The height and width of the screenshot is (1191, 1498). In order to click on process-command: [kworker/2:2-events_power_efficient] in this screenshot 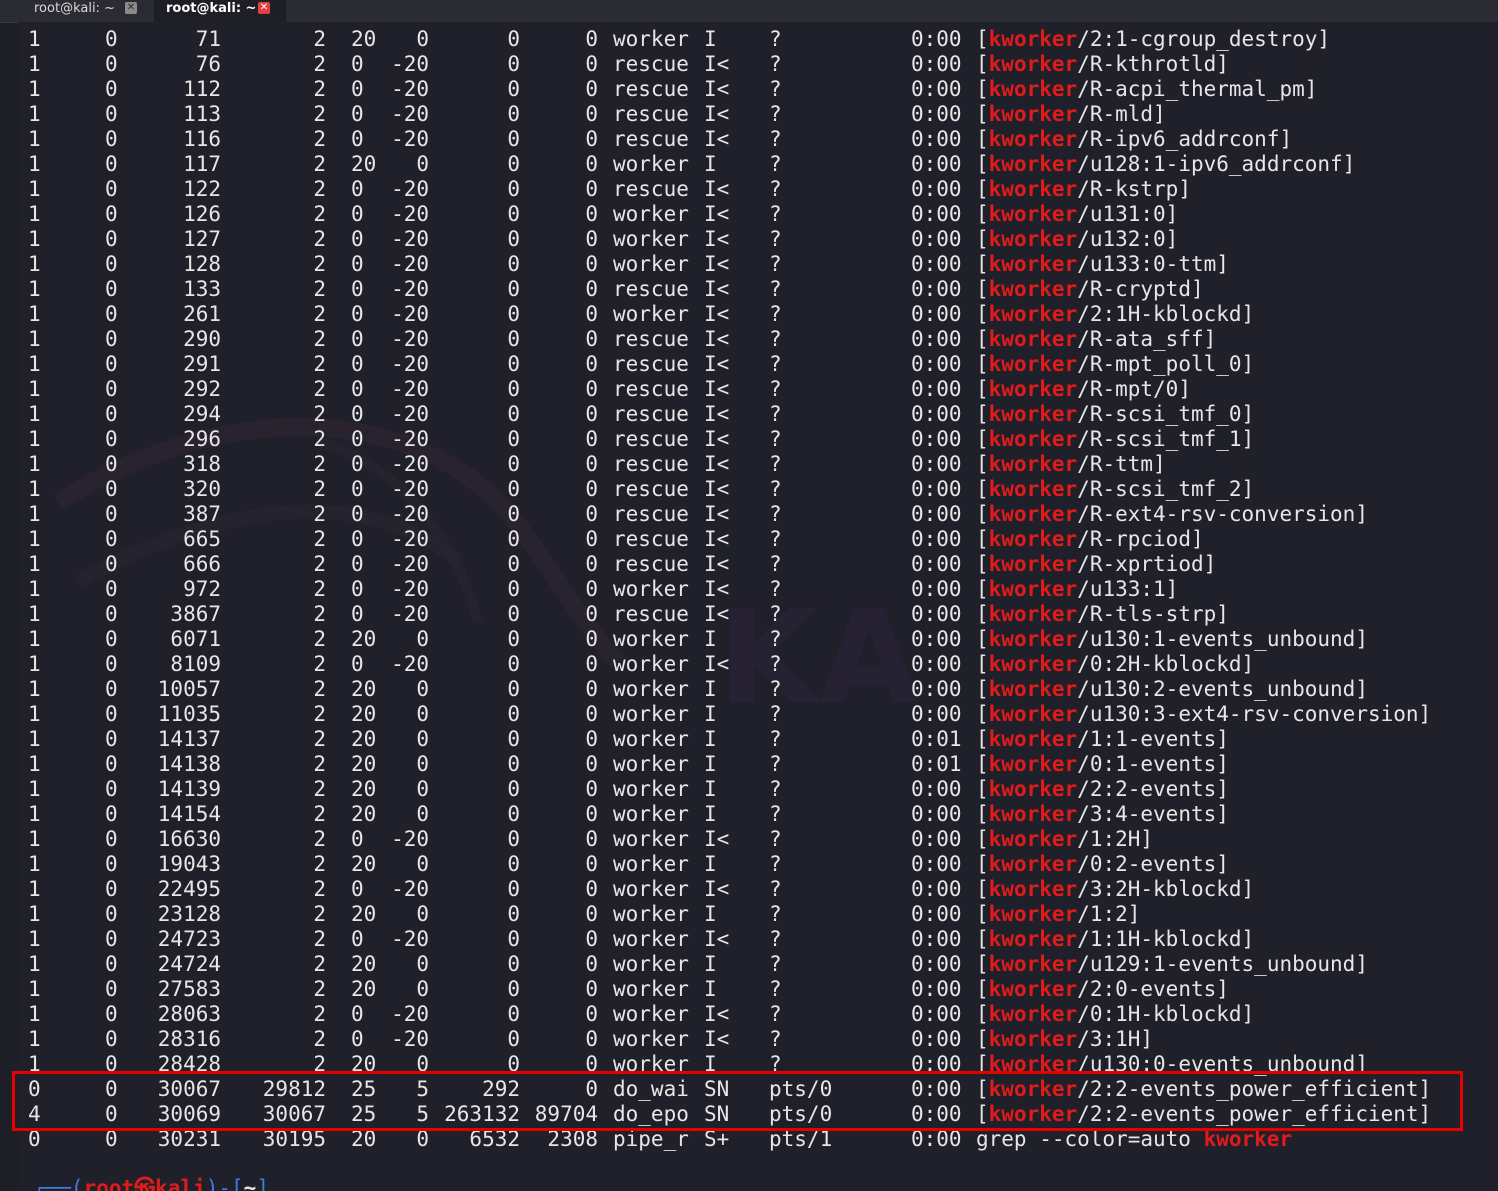, I will do `click(1204, 1089)`.